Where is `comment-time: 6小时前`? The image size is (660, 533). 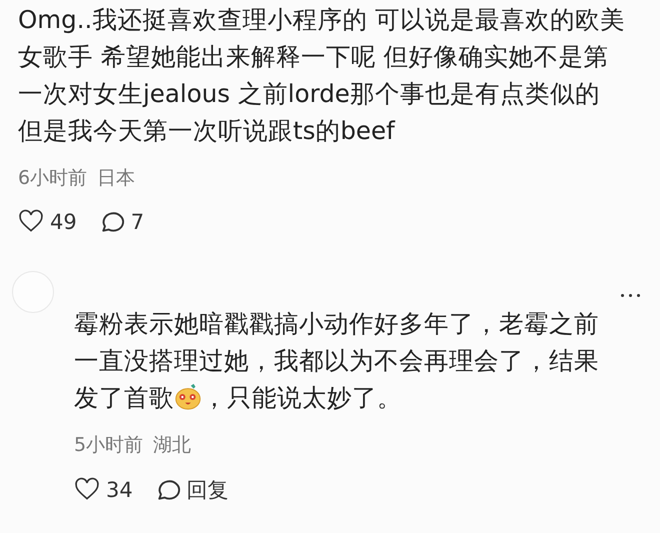
comment-time: 6小时前 is located at coordinates (53, 178).